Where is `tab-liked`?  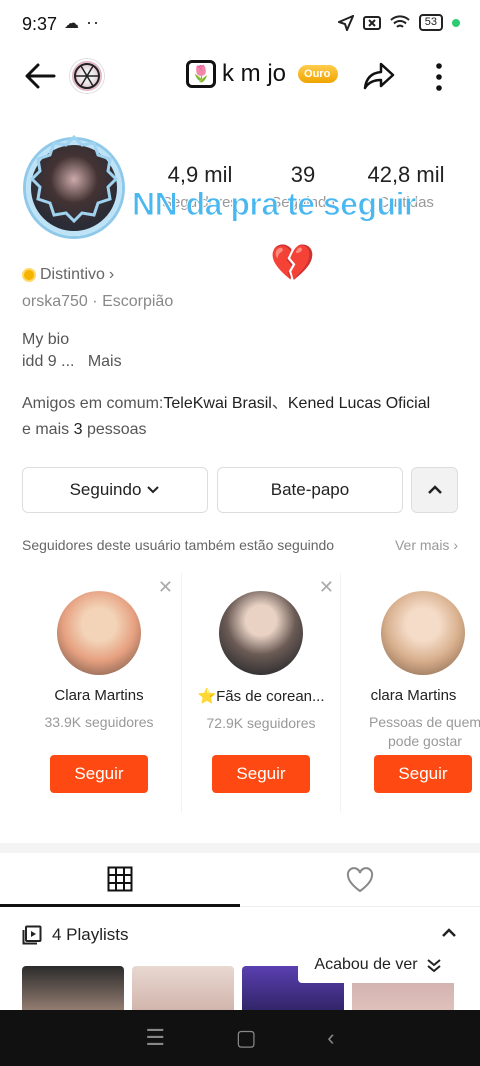
tab-liked is located at coordinates (360, 880).